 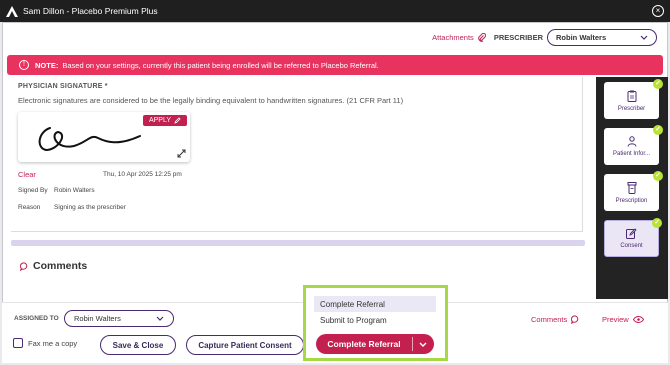 What do you see at coordinates (12, 11) in the screenshot?
I see `app-logo-icon` at bounding box center [12, 11].